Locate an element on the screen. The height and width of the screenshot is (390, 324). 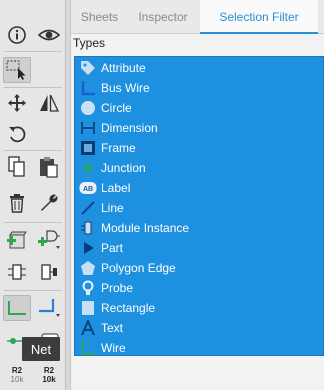
wire-icon is located at coordinates (88, 348).